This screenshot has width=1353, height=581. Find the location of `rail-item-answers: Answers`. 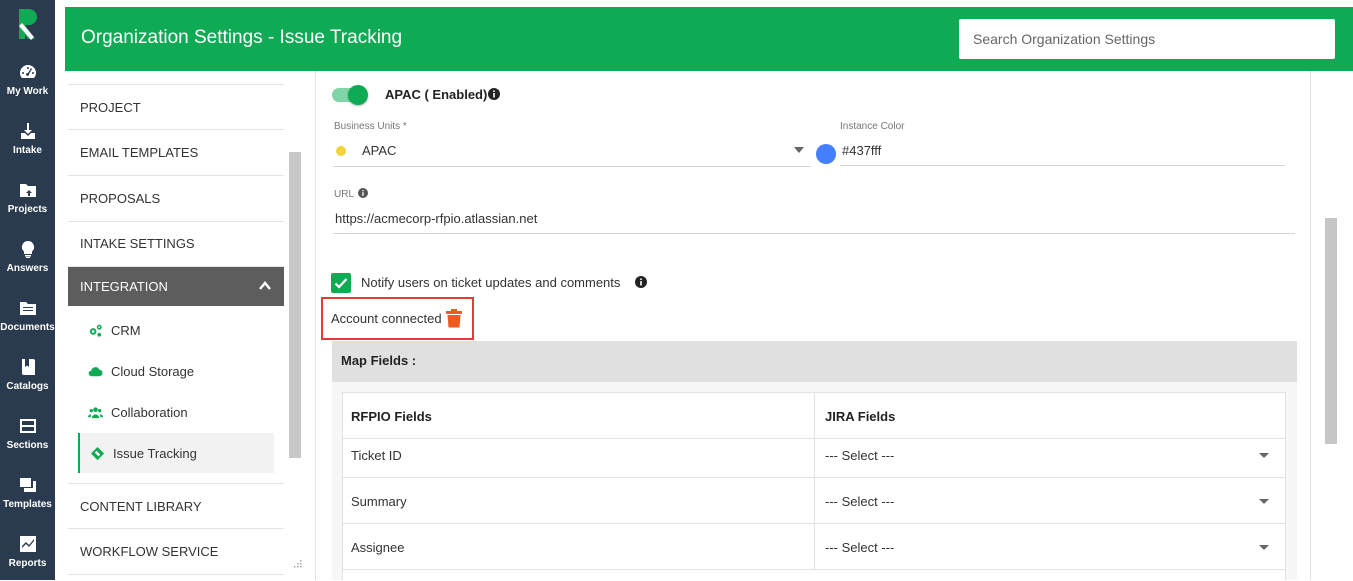

rail-item-answers: Answers is located at coordinates (27, 256).